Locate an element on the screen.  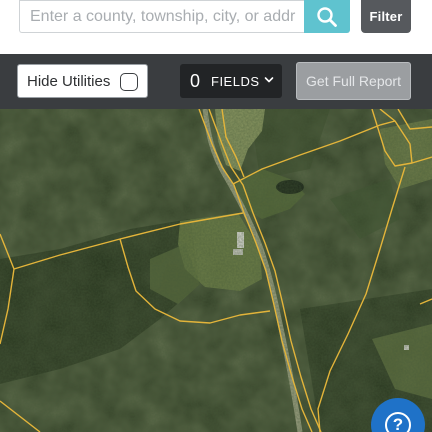
fields-dropdown: 0 FIELDS is located at coordinates (231, 81).